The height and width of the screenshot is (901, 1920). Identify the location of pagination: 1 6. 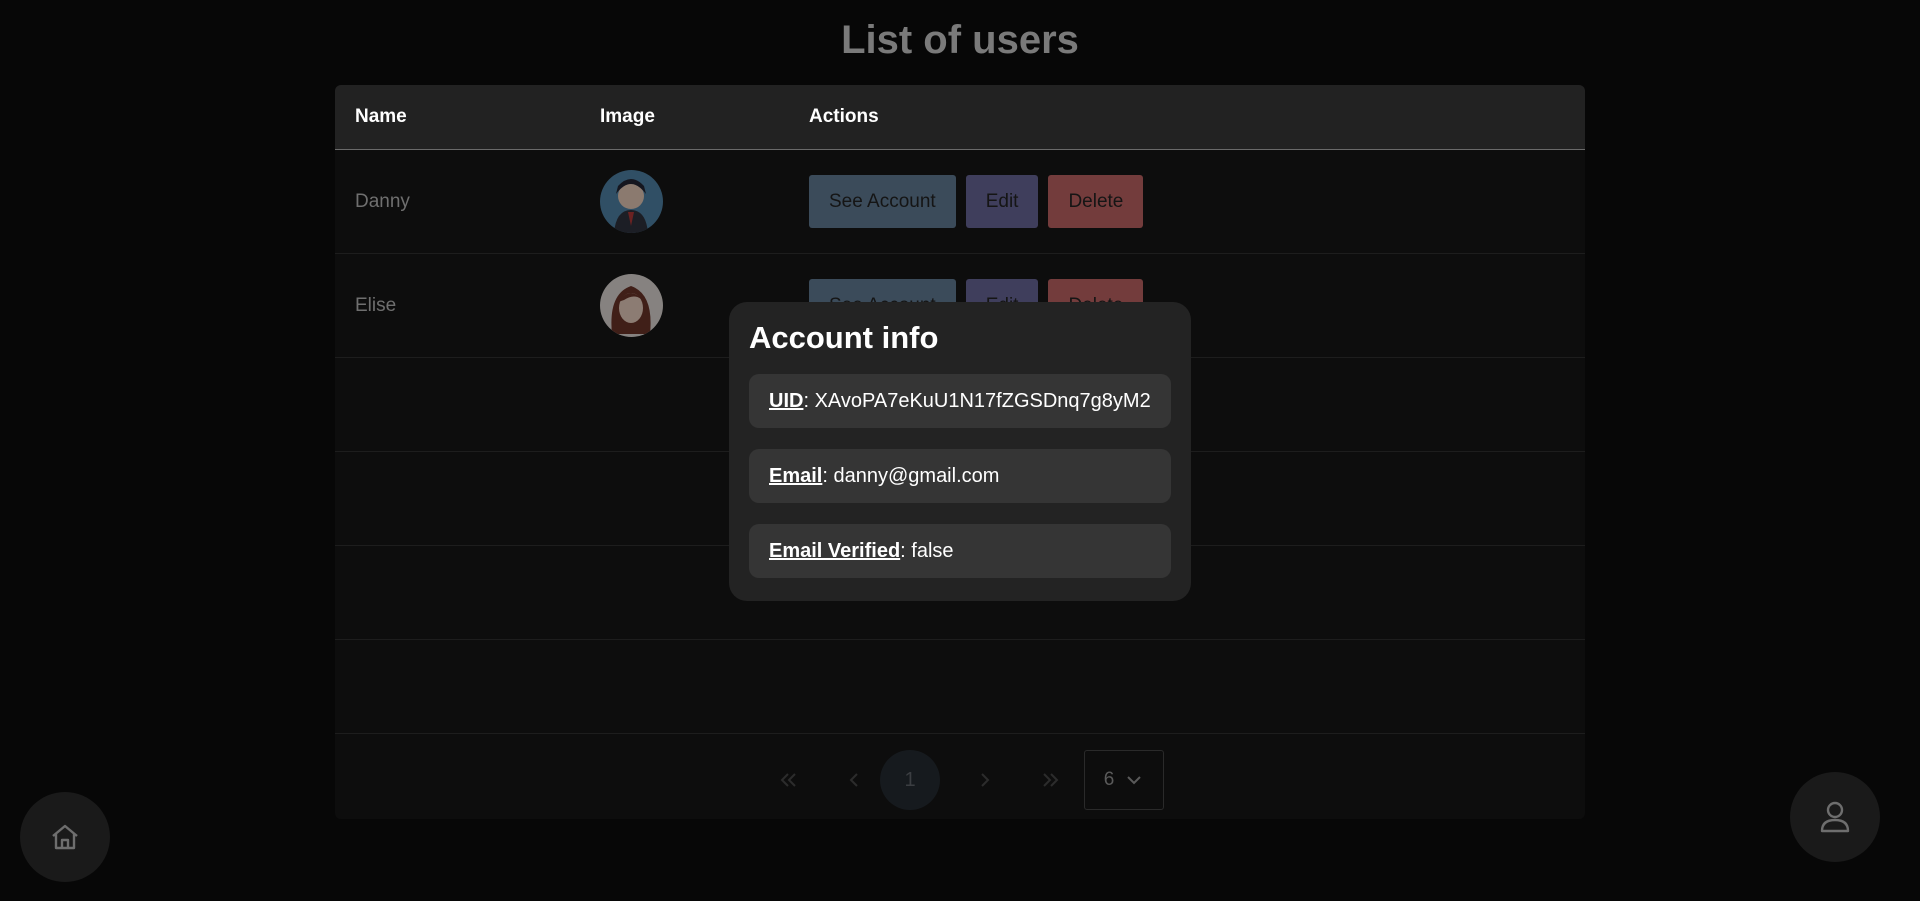
(960, 777).